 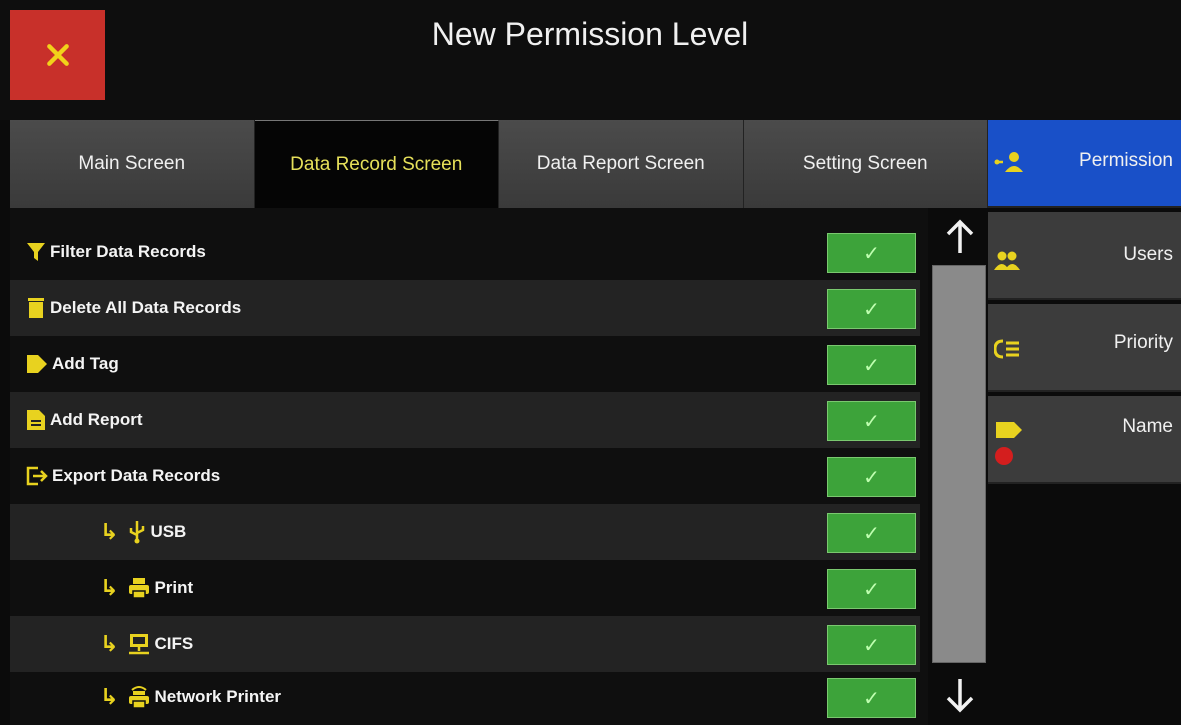 I want to click on name-tag-icon, so click(x=1009, y=447).